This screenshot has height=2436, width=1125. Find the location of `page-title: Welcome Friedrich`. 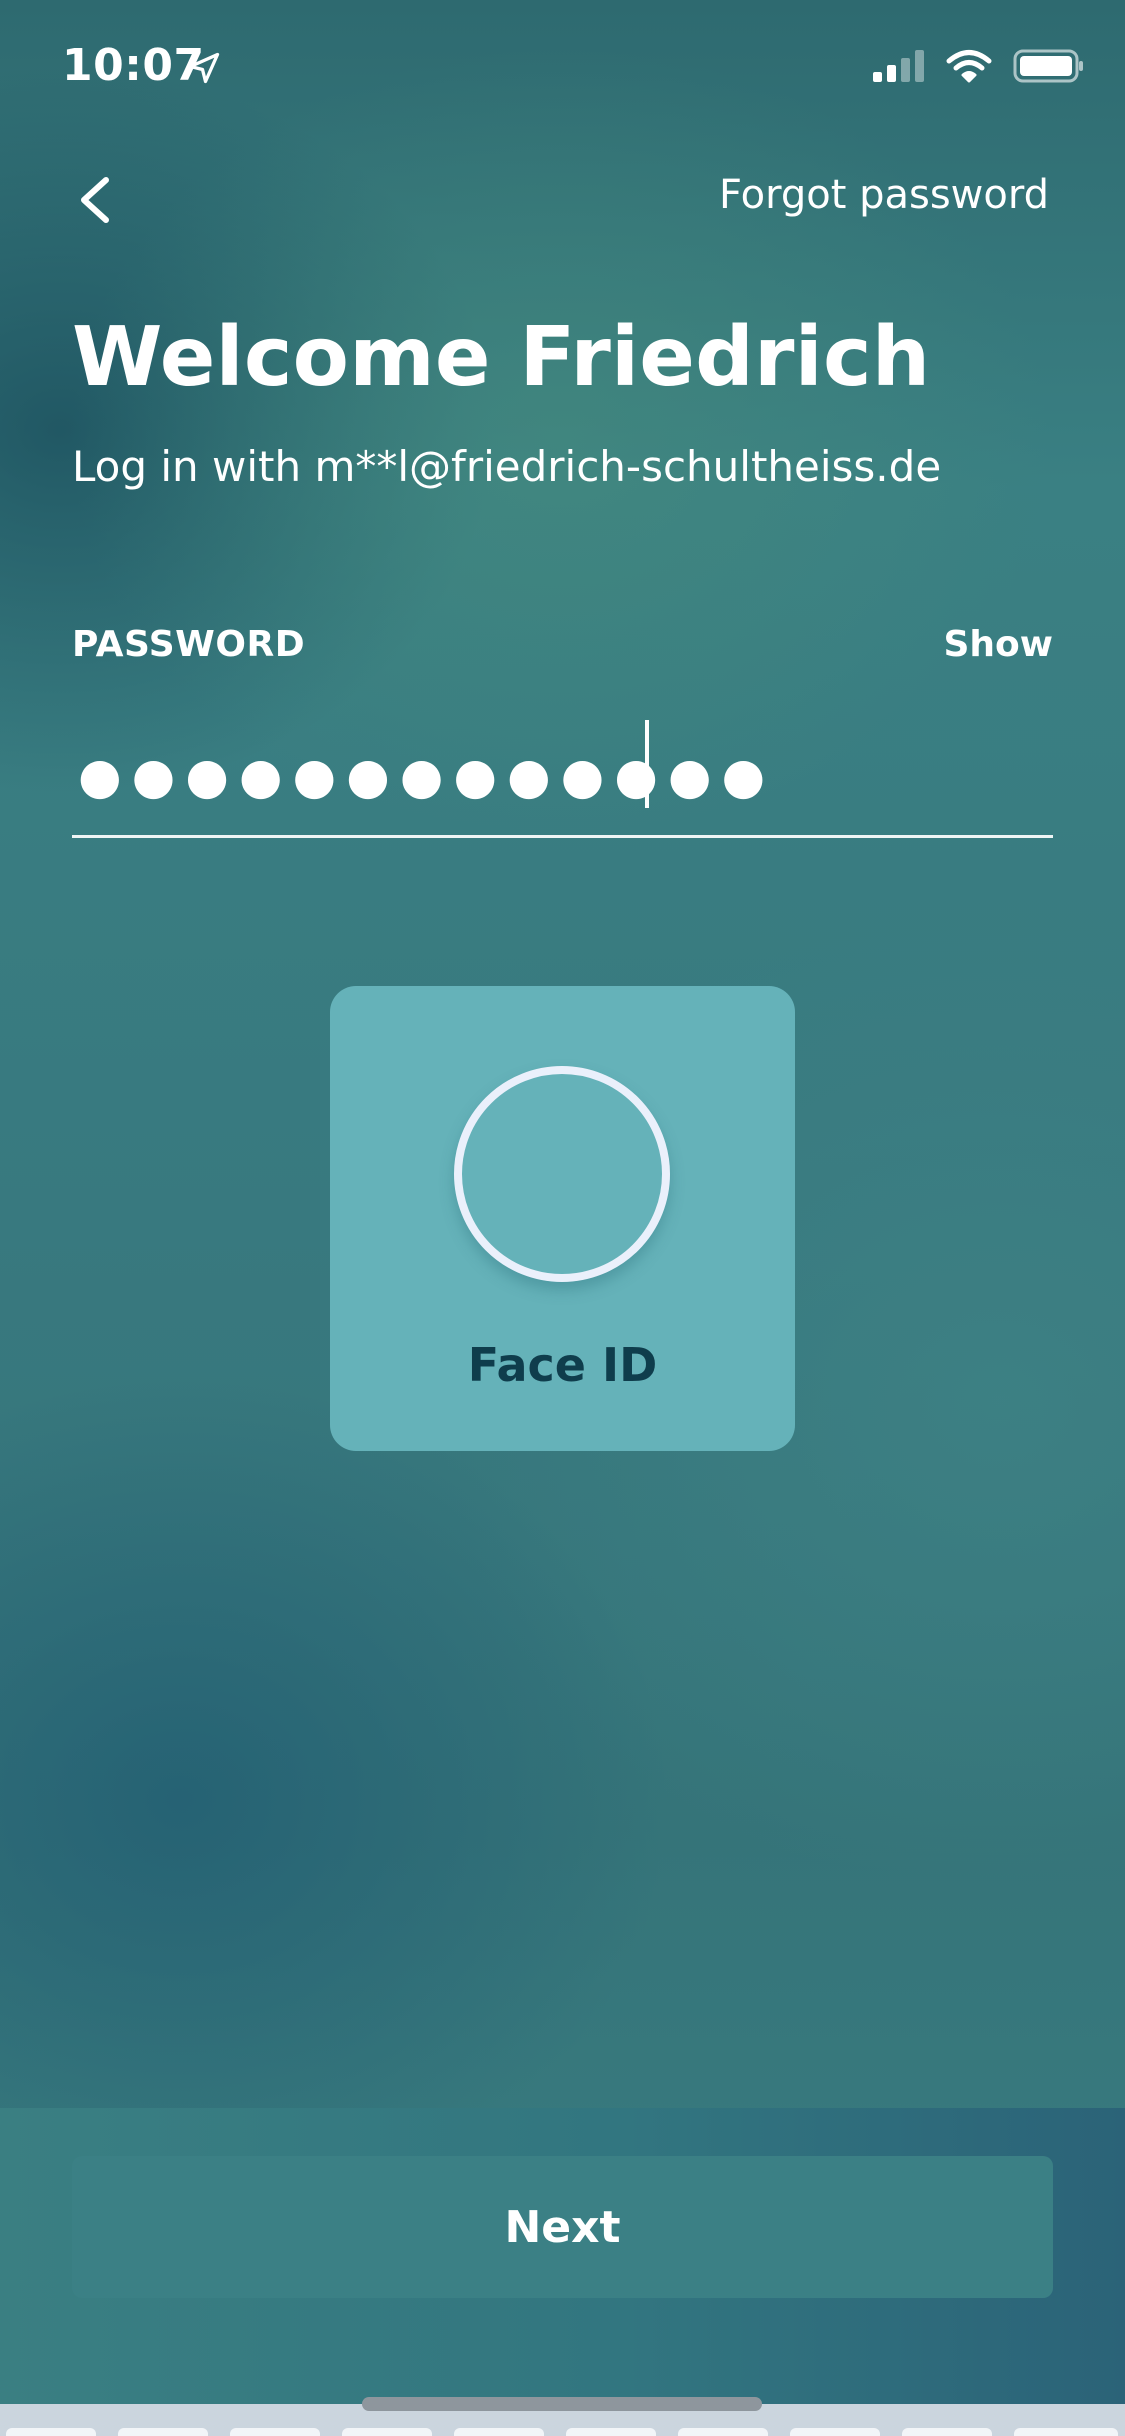

page-title: Welcome Friedrich is located at coordinates (501, 357).